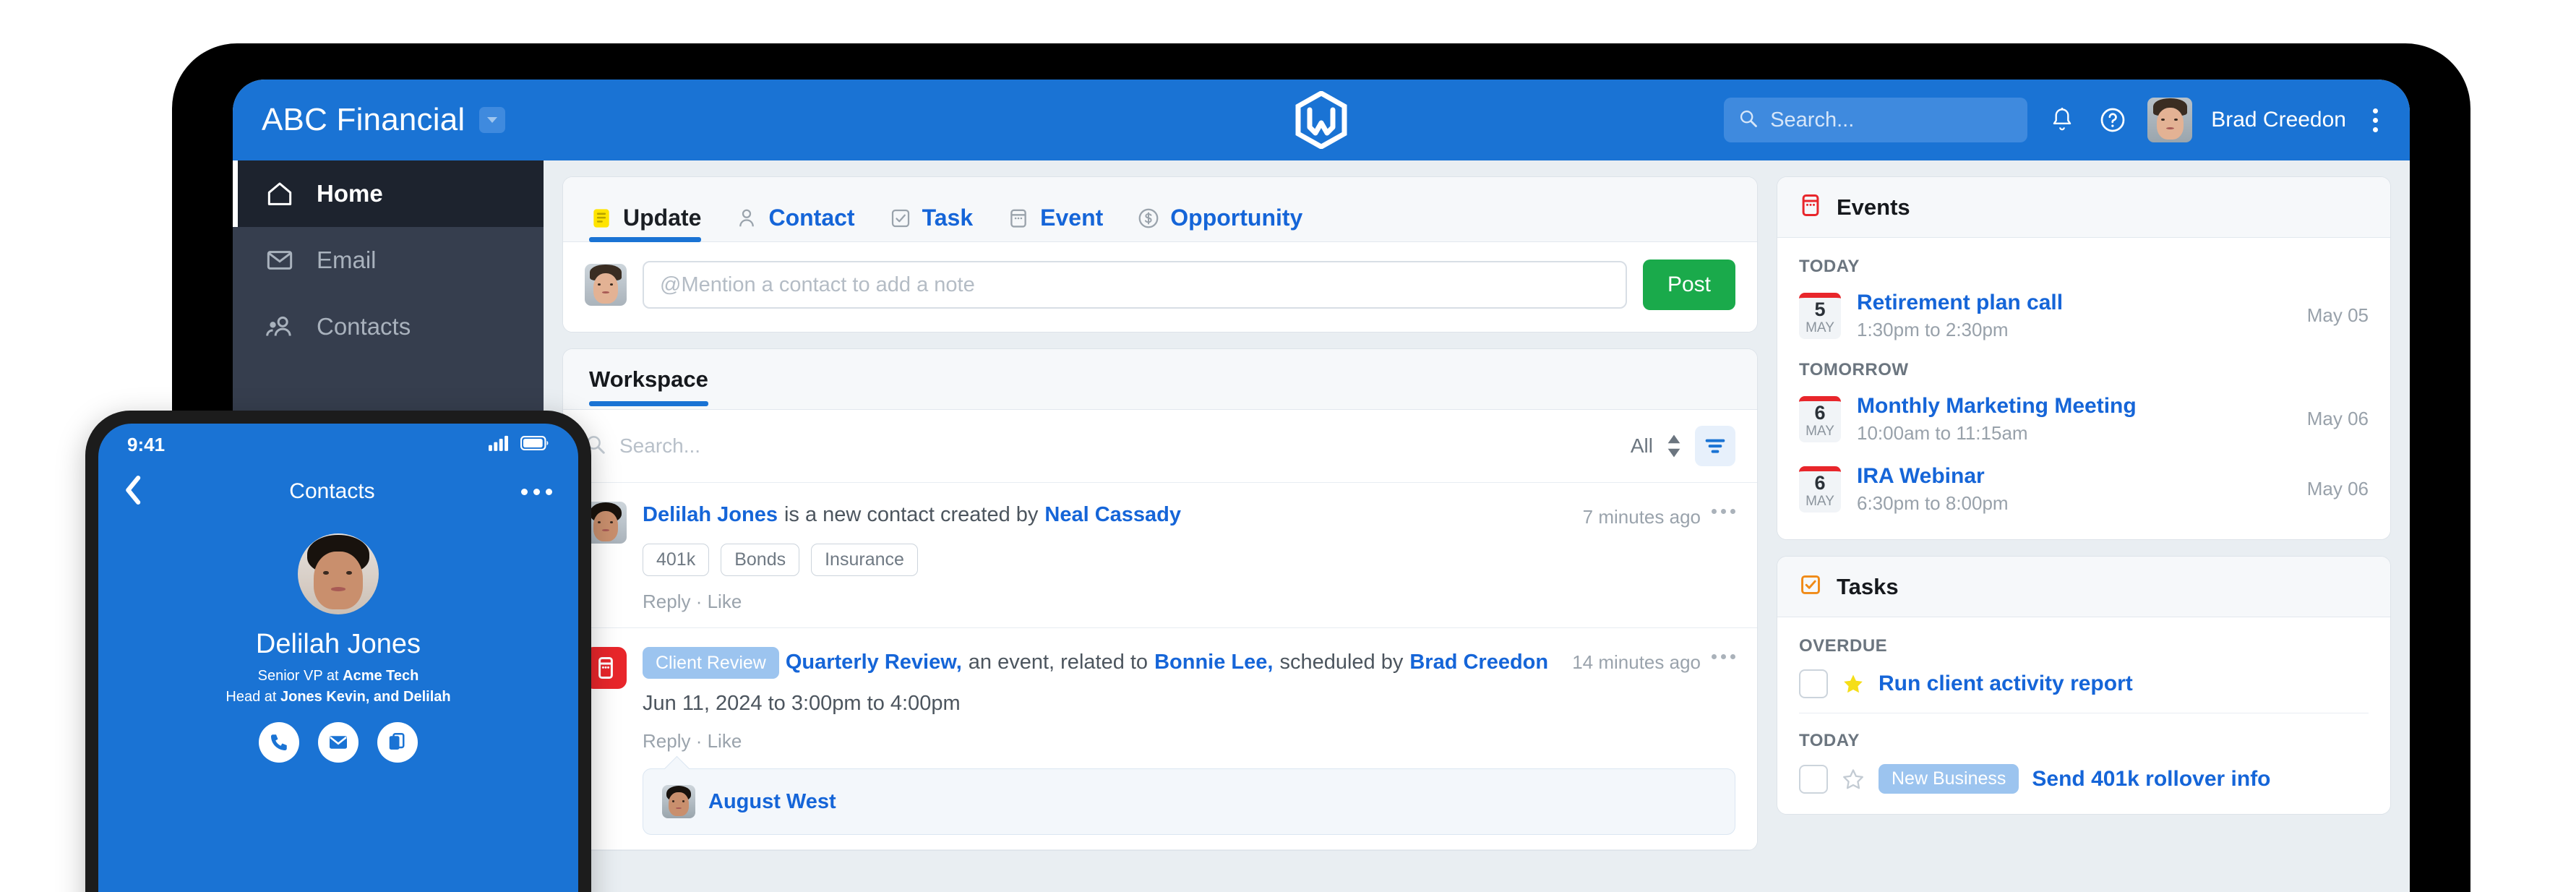 This screenshot has width=2576, height=892. Describe the element at coordinates (1854, 779) in the screenshot. I see `star-outline-icon` at that location.